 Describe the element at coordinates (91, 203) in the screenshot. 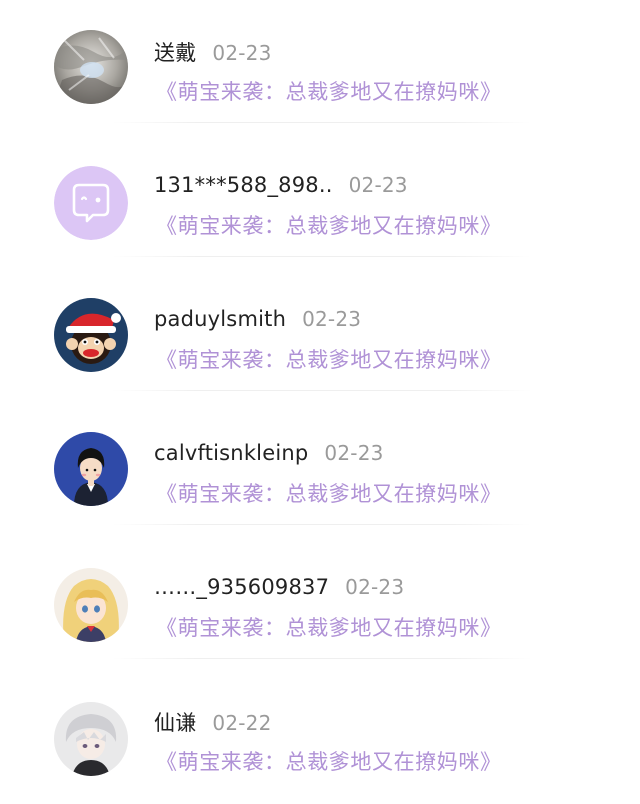

I see `default-chat-avatar-icon` at that location.